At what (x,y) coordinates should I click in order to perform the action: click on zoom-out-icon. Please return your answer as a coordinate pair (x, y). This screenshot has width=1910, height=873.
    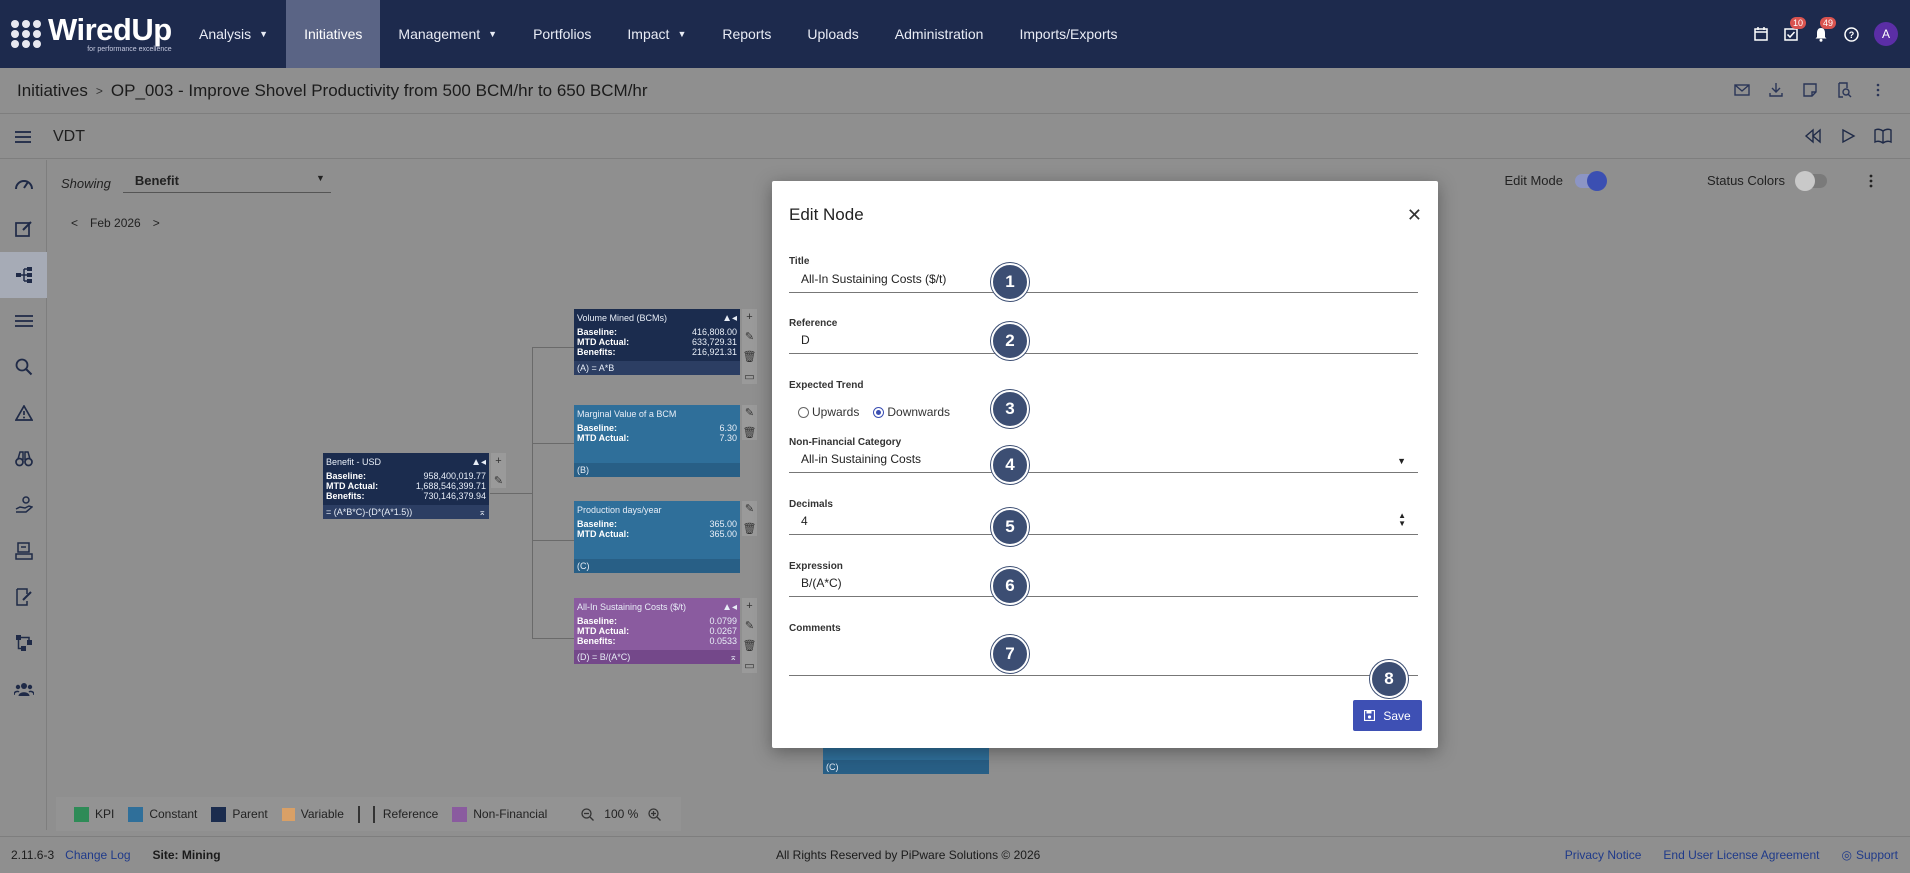
    Looking at the image, I should click on (588, 814).